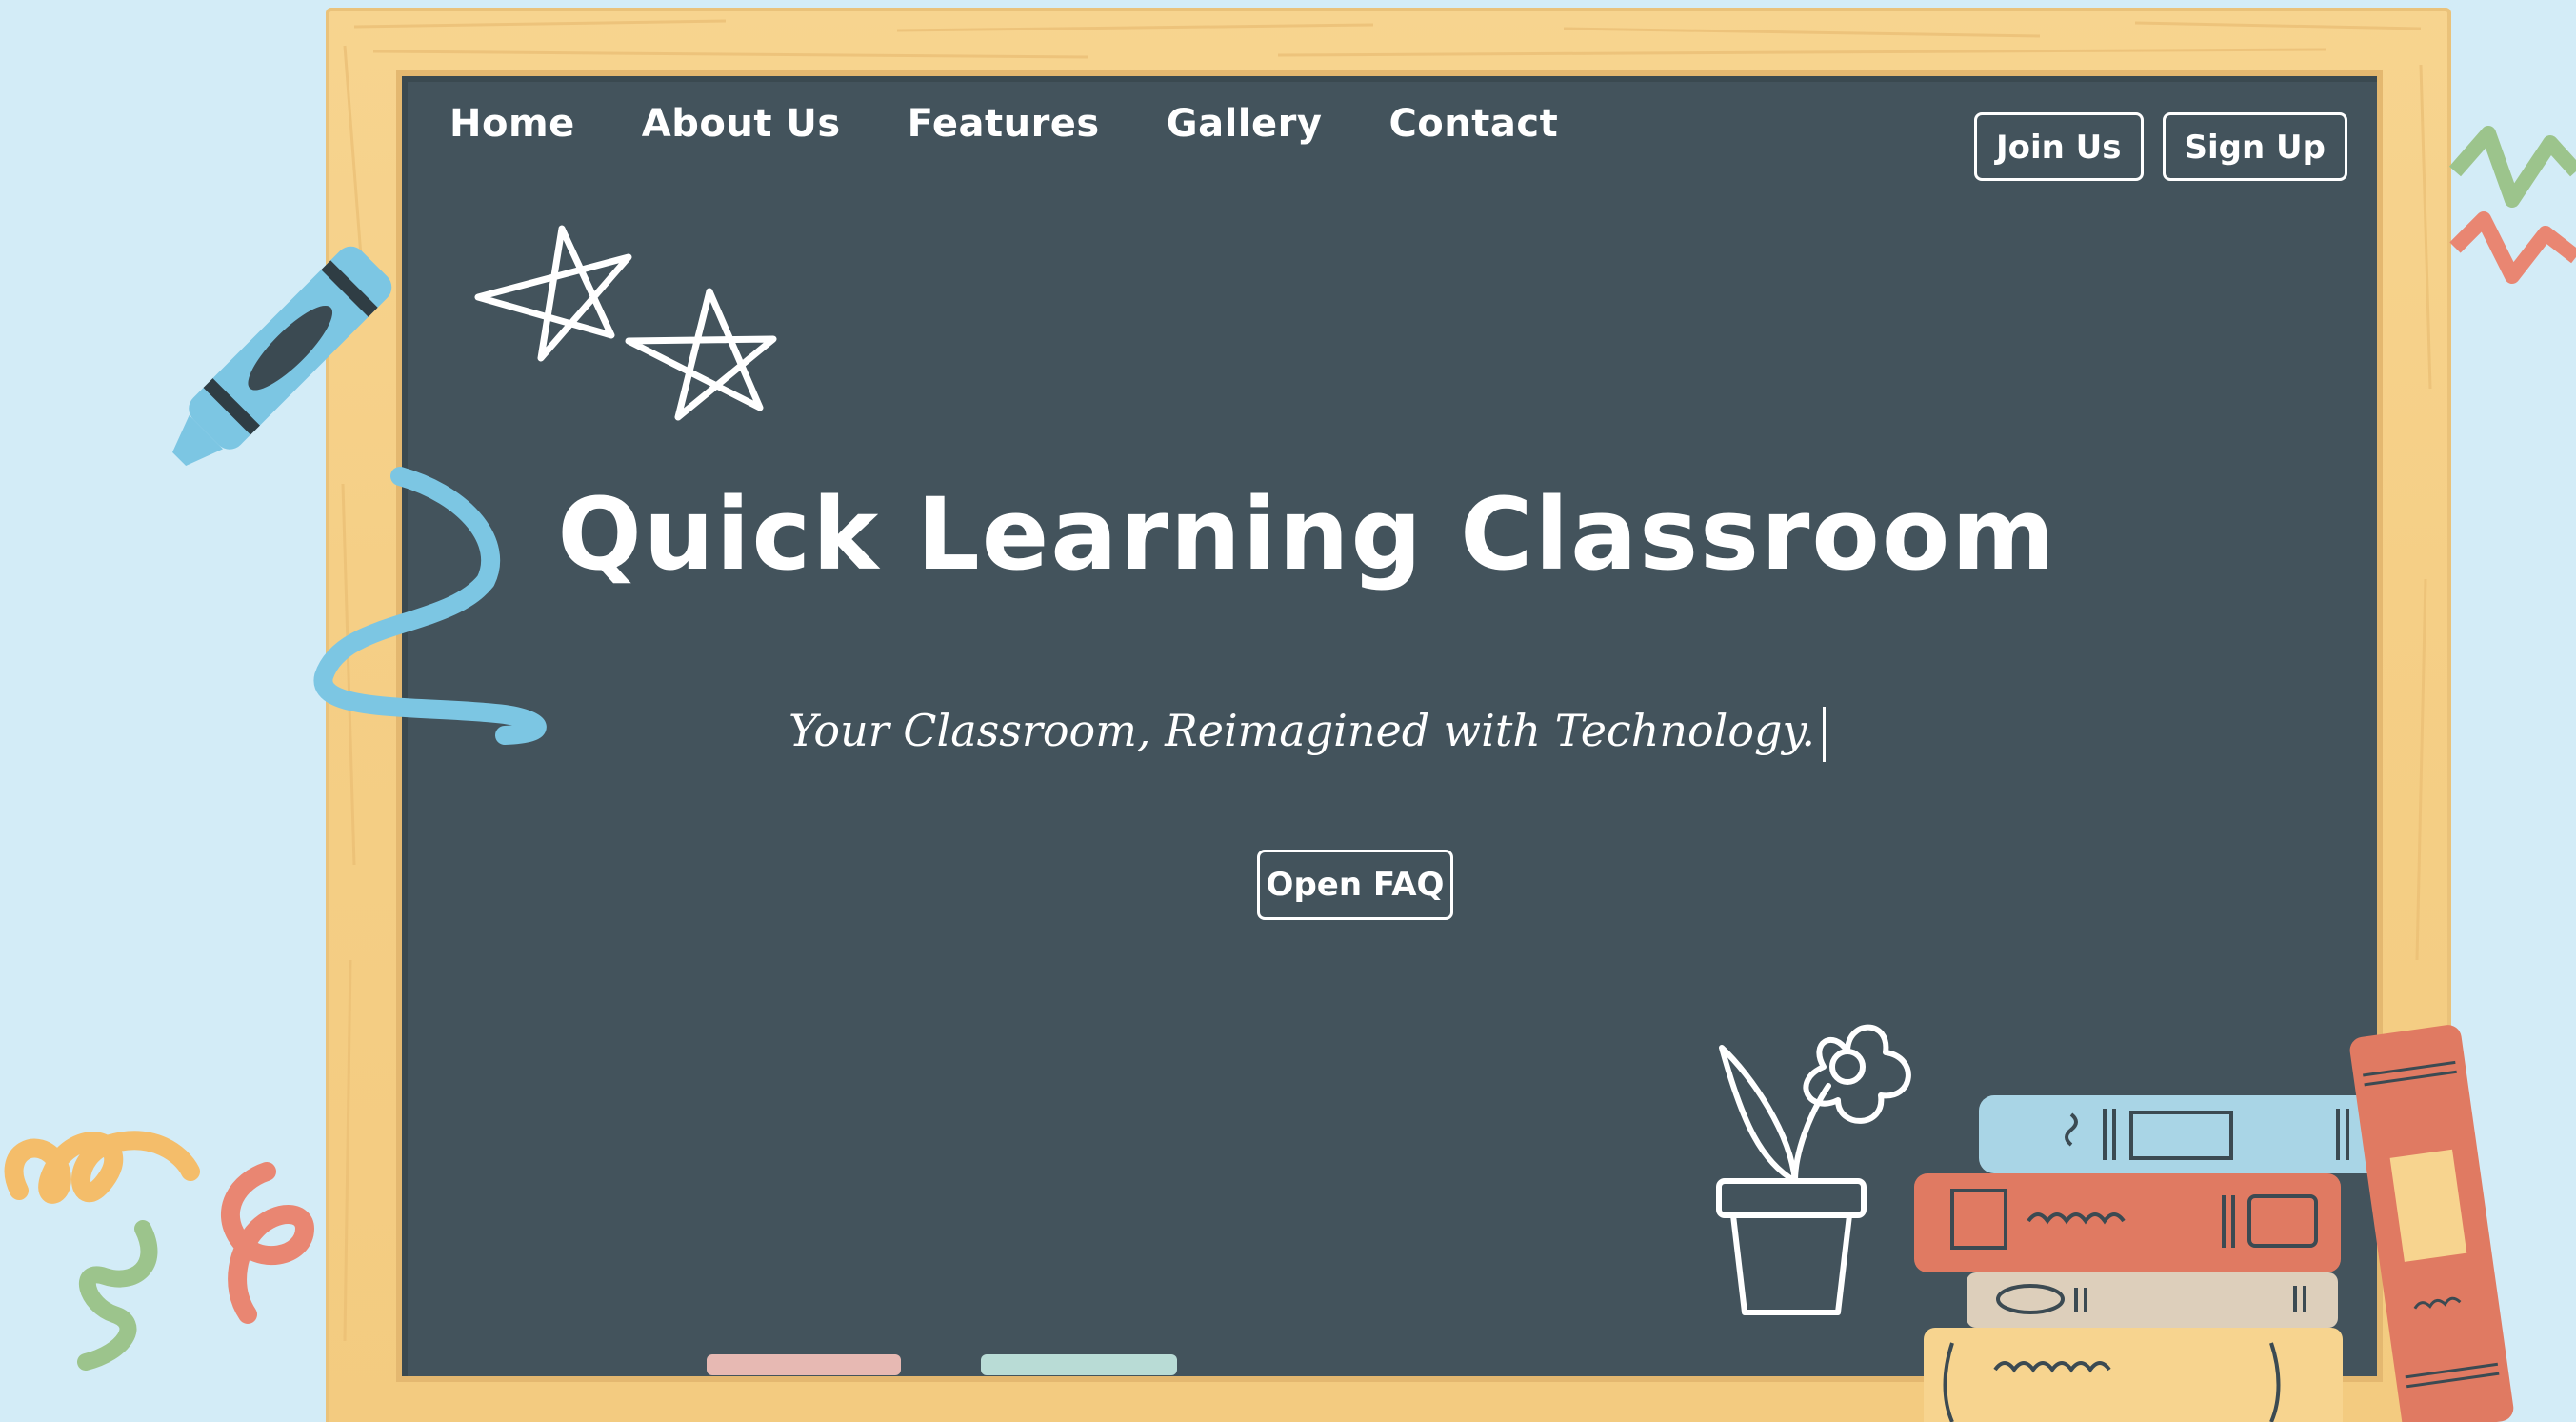  I want to click on crayon-icon, so click(359, 495).